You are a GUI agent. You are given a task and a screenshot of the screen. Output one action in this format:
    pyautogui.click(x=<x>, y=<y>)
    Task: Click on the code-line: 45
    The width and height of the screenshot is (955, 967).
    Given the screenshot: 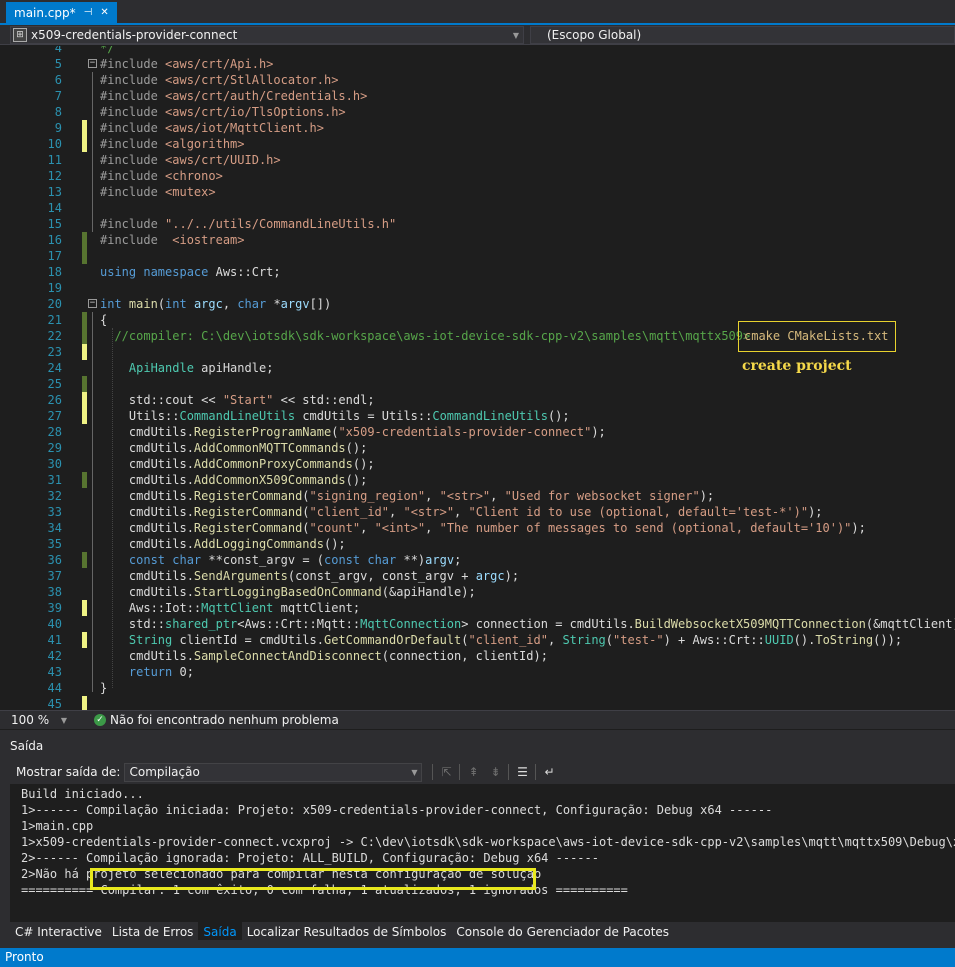 What is the action you would take?
    pyautogui.click(x=477, y=703)
    